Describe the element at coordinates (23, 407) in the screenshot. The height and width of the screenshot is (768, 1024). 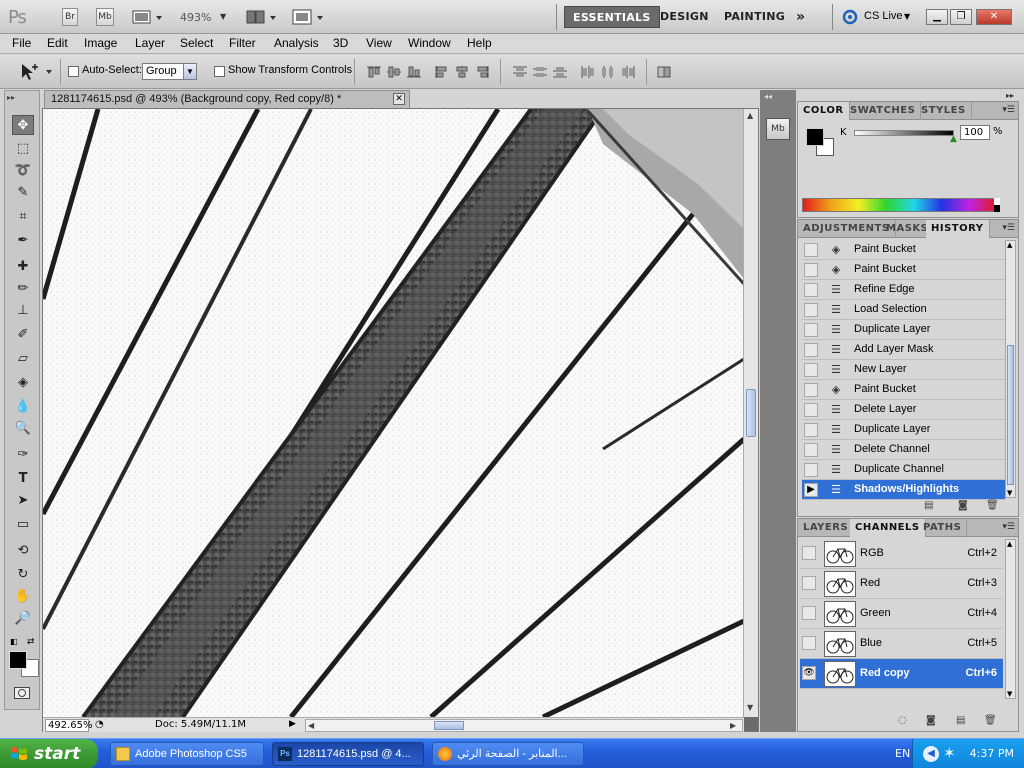
I see `blur-tool-button: 💧` at that location.